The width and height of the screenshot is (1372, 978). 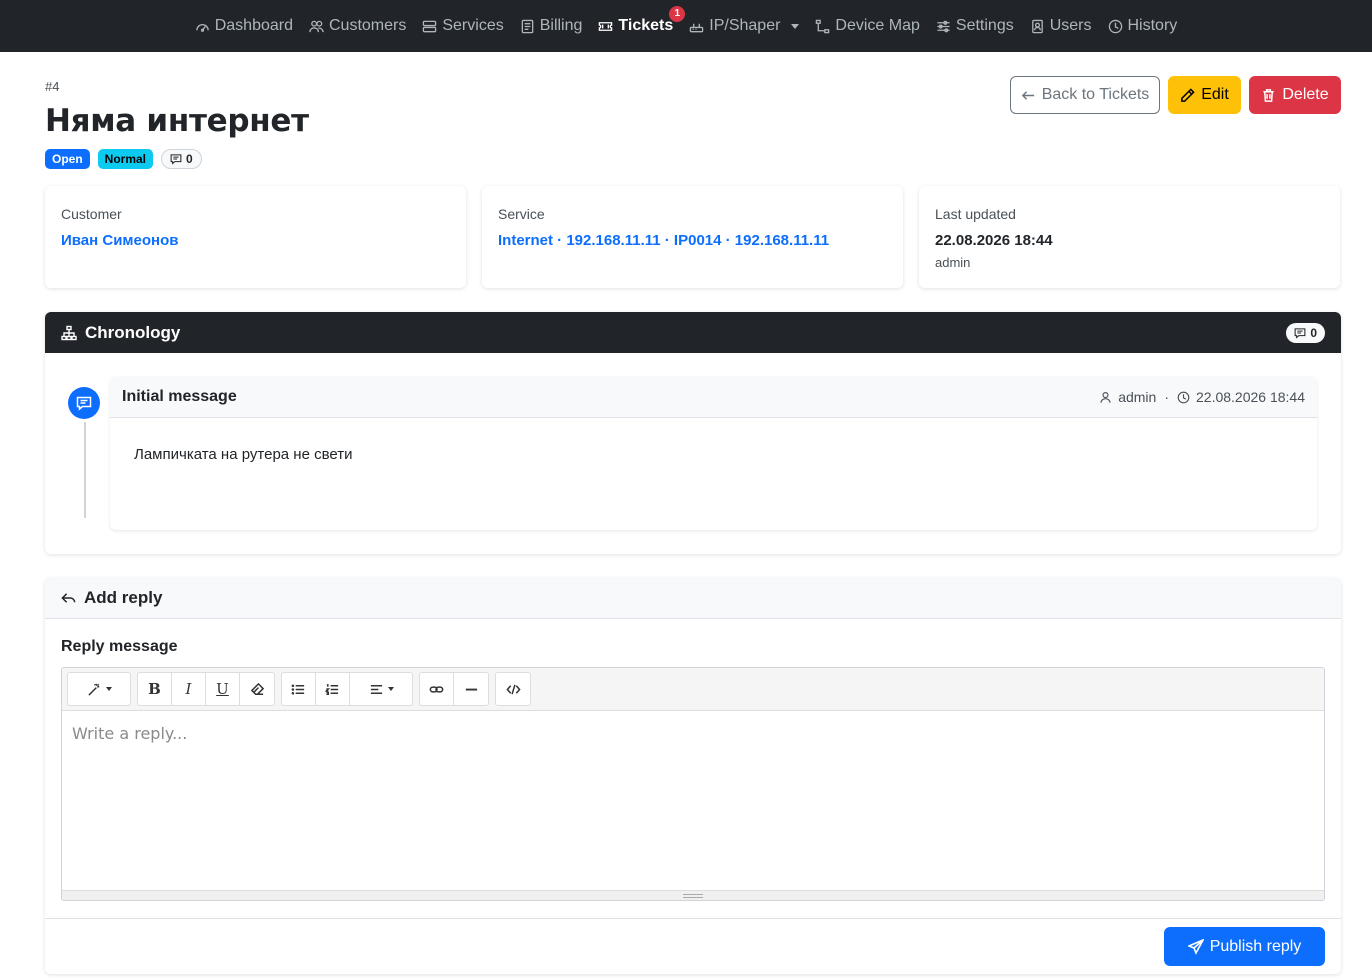 I want to click on add-reply-header: Add reply, so click(x=693, y=598).